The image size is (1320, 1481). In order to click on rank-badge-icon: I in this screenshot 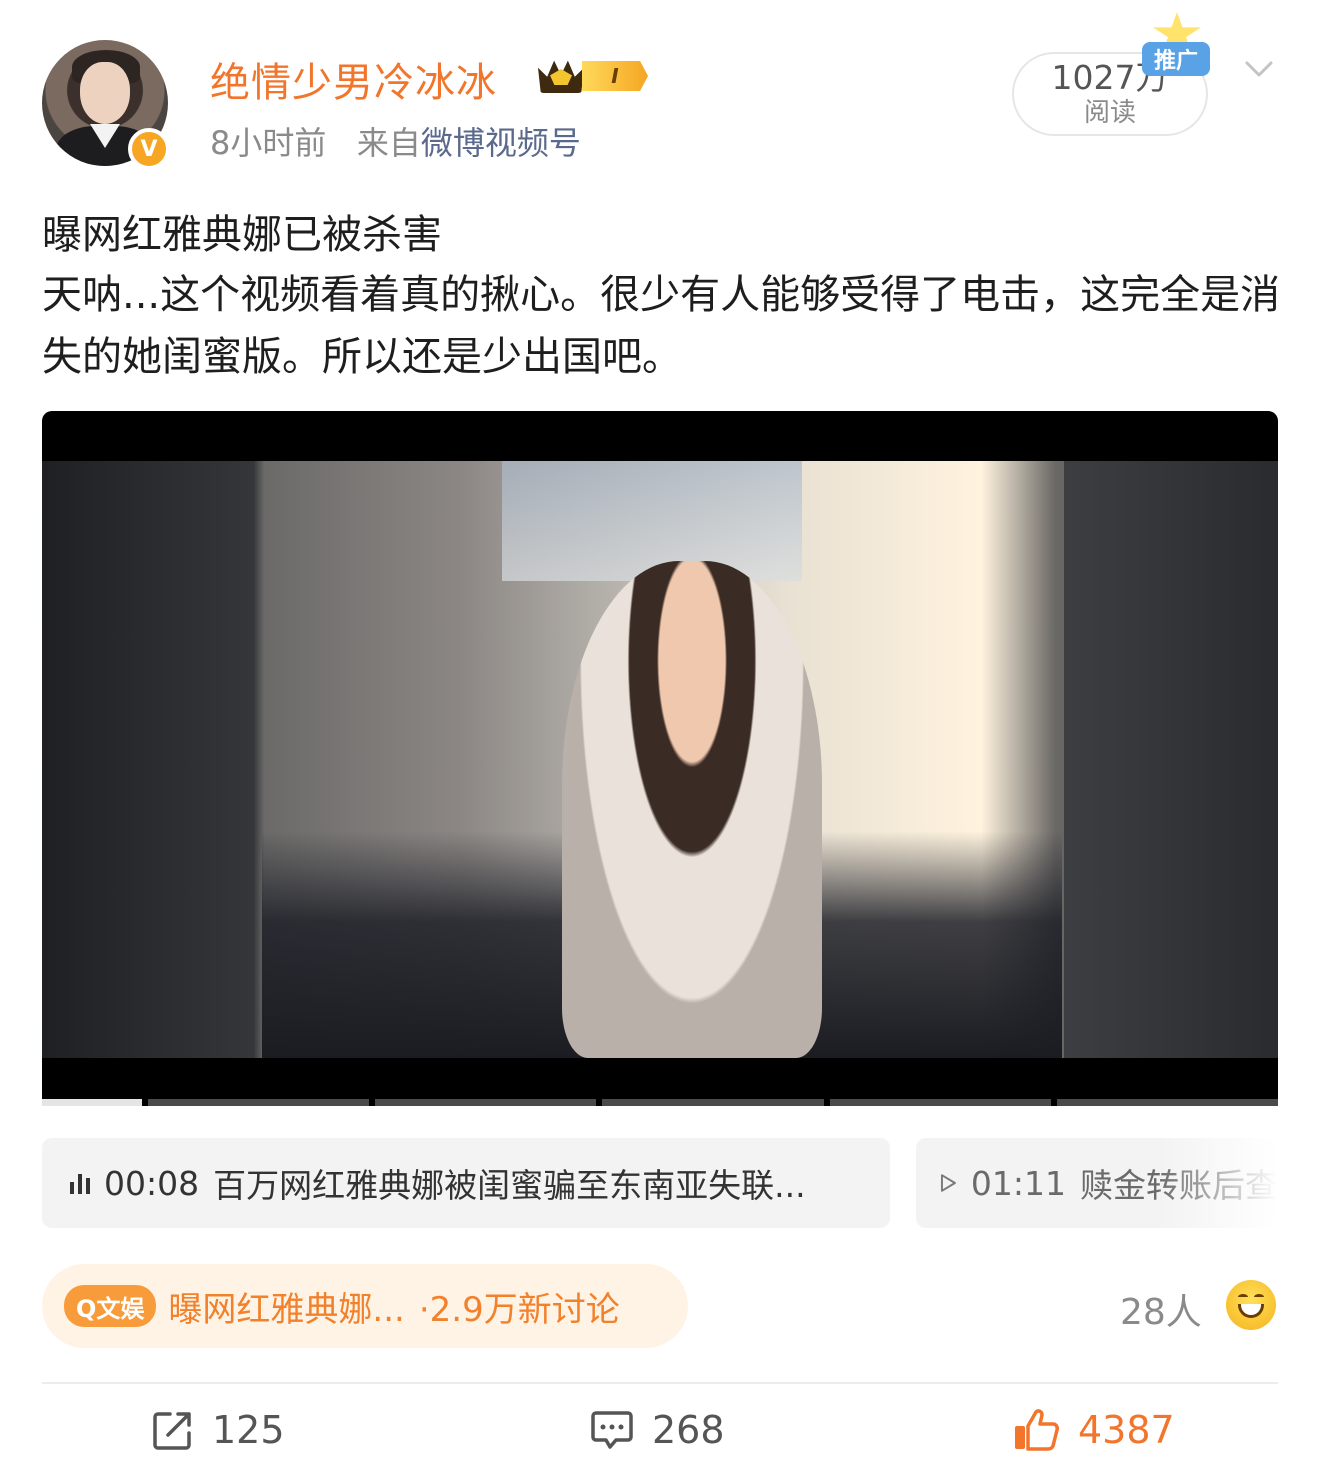, I will do `click(594, 75)`.